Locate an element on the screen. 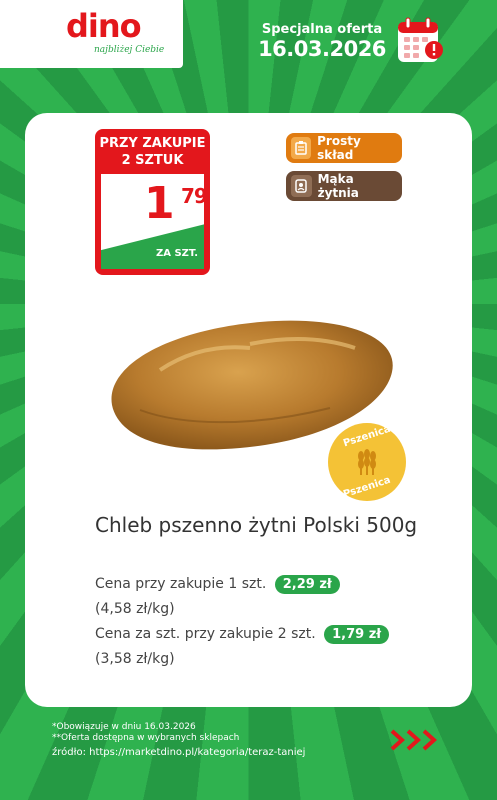 The image size is (497, 800). price-tag: PRZY ZAKUPIE 2 SZTUK 1 79 ZA SZT. is located at coordinates (152, 202).